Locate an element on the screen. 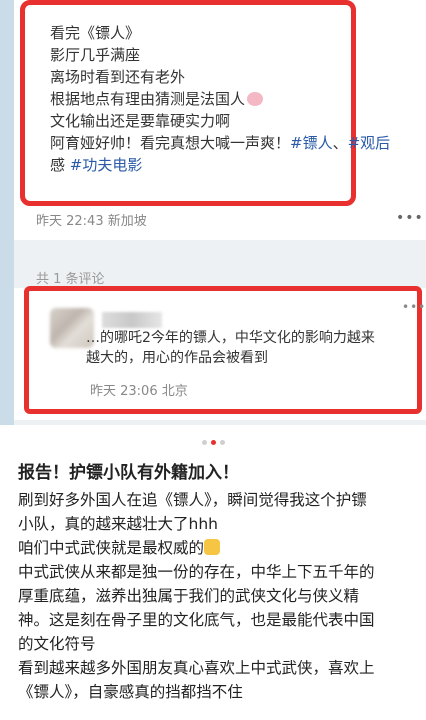 Image resolution: width=426 pixels, height=720 pixels. left-edge-strip is located at coordinates (7, 212).